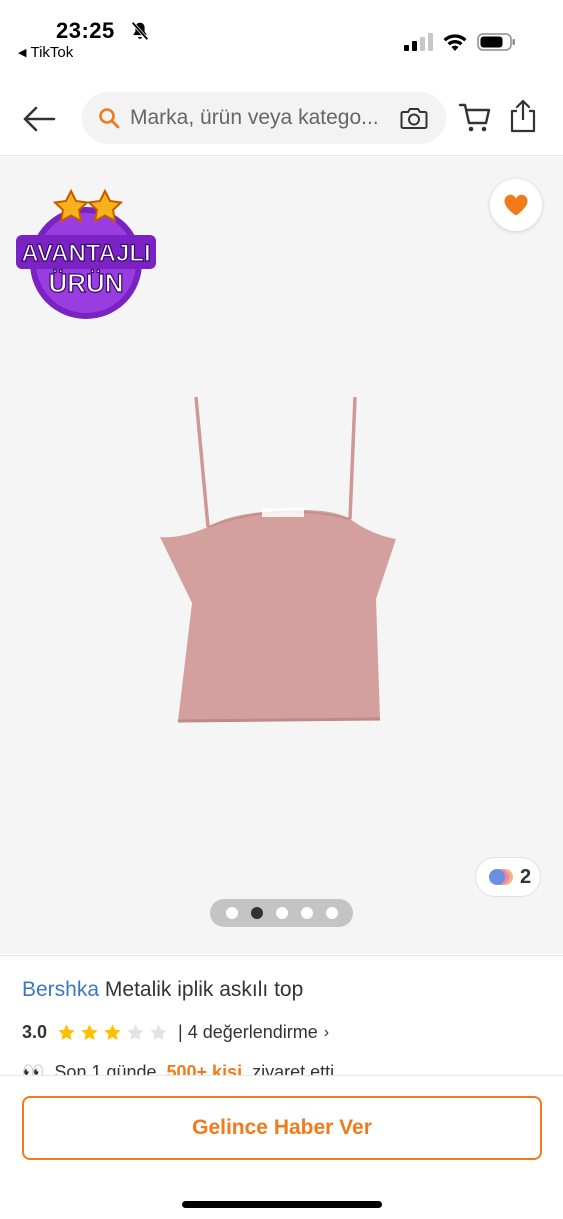 The image size is (563, 1219). I want to click on status-bar: 23:25 ◀ TikTok, so click(281, 35).